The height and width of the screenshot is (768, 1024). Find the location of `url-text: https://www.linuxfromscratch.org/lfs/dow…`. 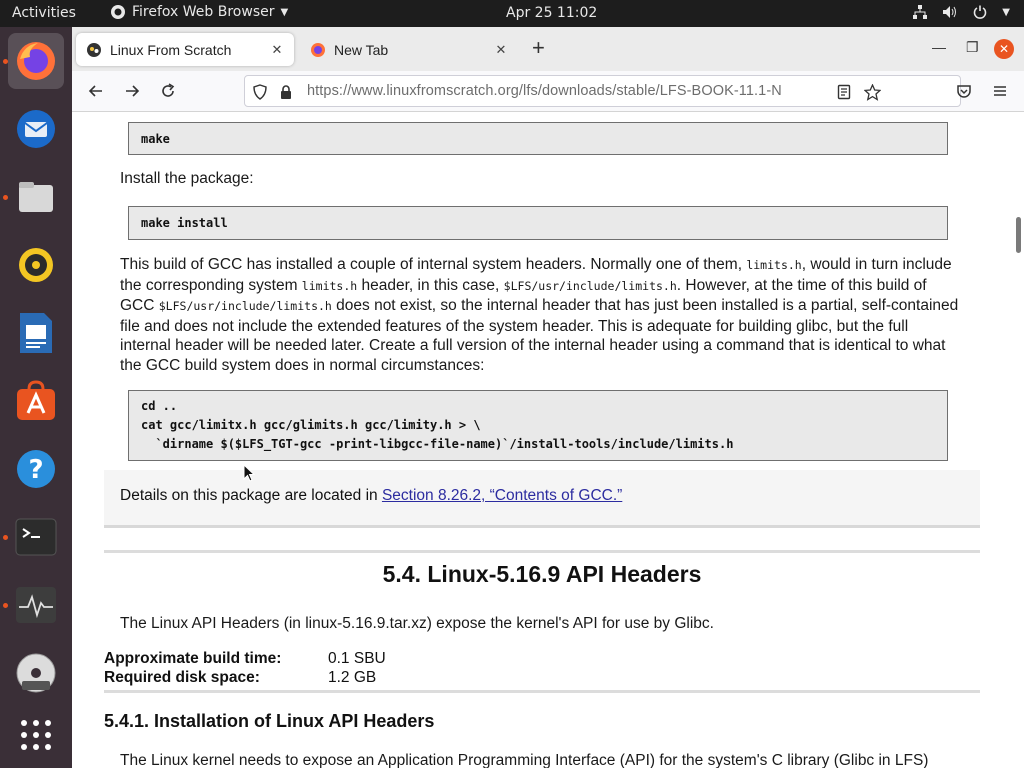

url-text: https://www.linuxfromscratch.org/lfs/dow… is located at coordinates (567, 91).